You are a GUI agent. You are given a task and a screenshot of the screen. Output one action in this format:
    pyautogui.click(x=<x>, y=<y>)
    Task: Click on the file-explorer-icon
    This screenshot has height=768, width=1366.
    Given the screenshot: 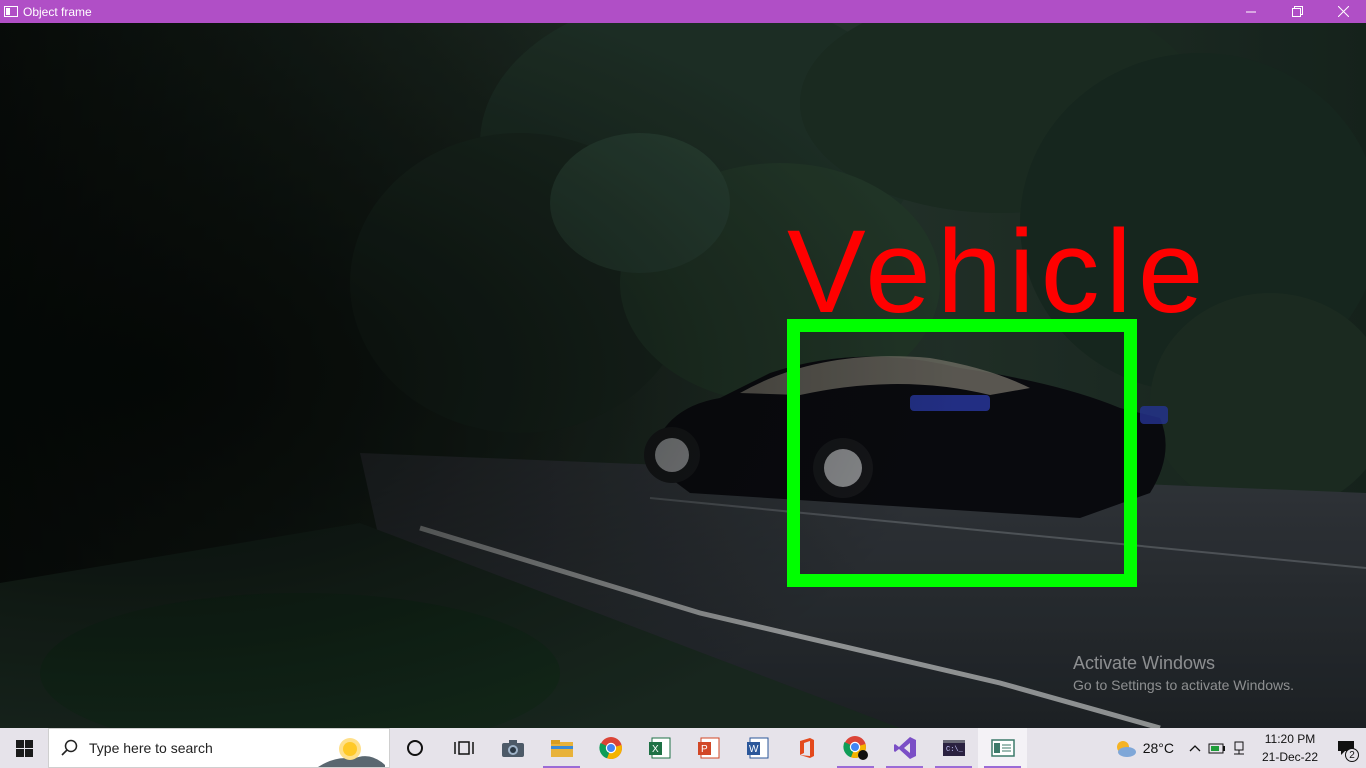 What is the action you would take?
    pyautogui.click(x=561, y=748)
    